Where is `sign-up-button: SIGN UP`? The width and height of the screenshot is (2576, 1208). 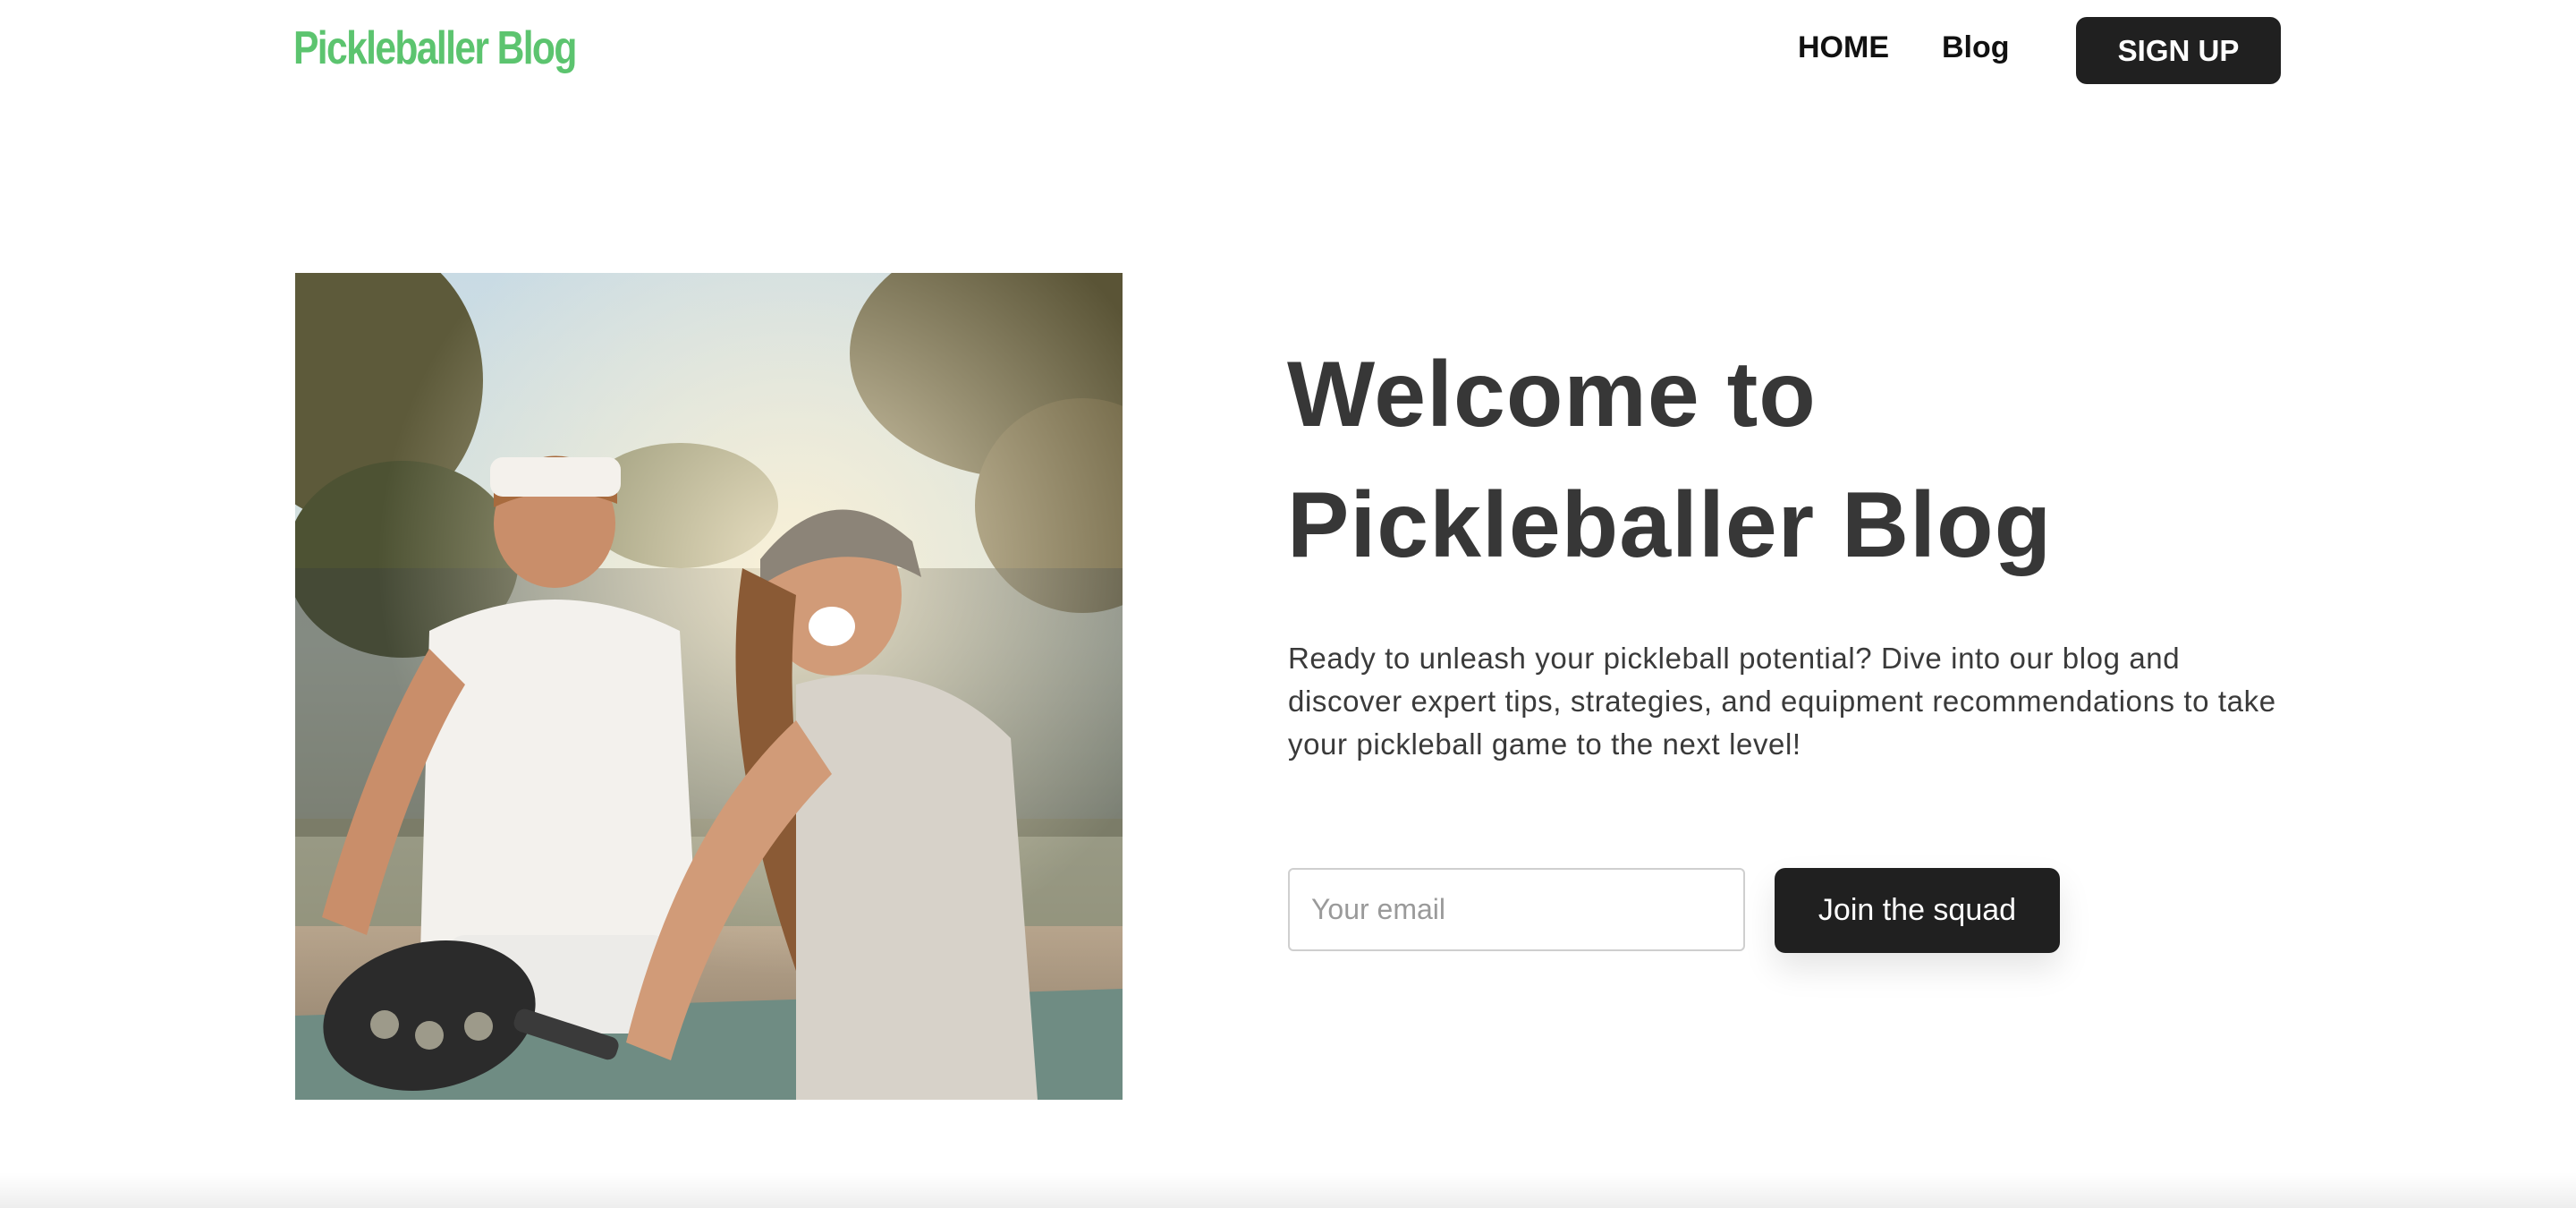 sign-up-button: SIGN UP is located at coordinates (2178, 50).